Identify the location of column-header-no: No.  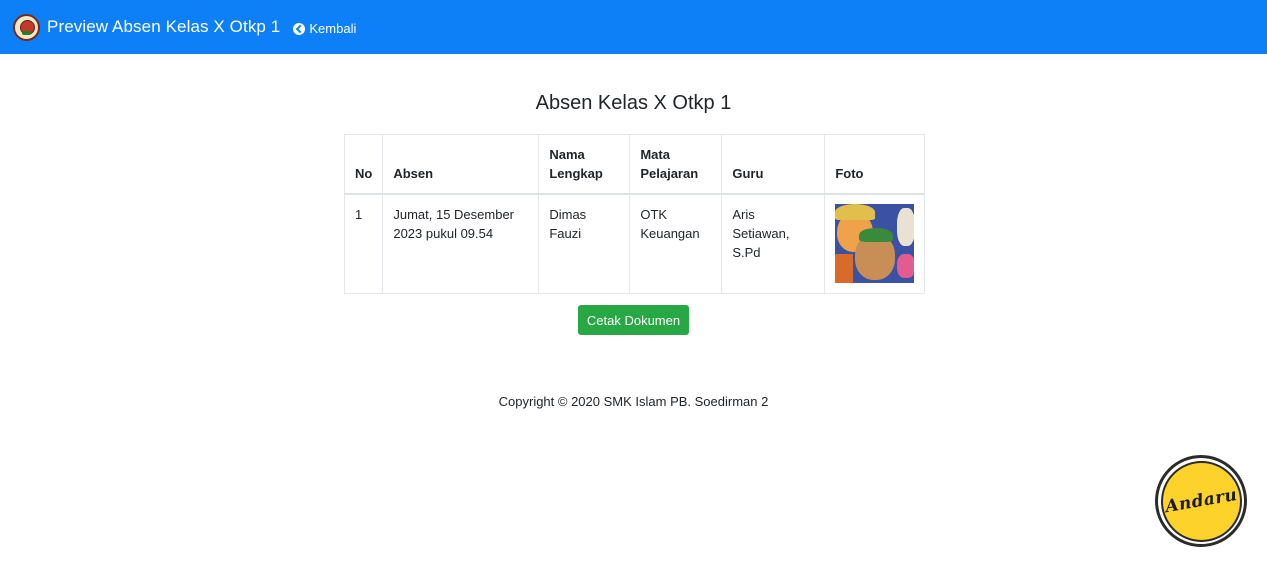
(363, 164).